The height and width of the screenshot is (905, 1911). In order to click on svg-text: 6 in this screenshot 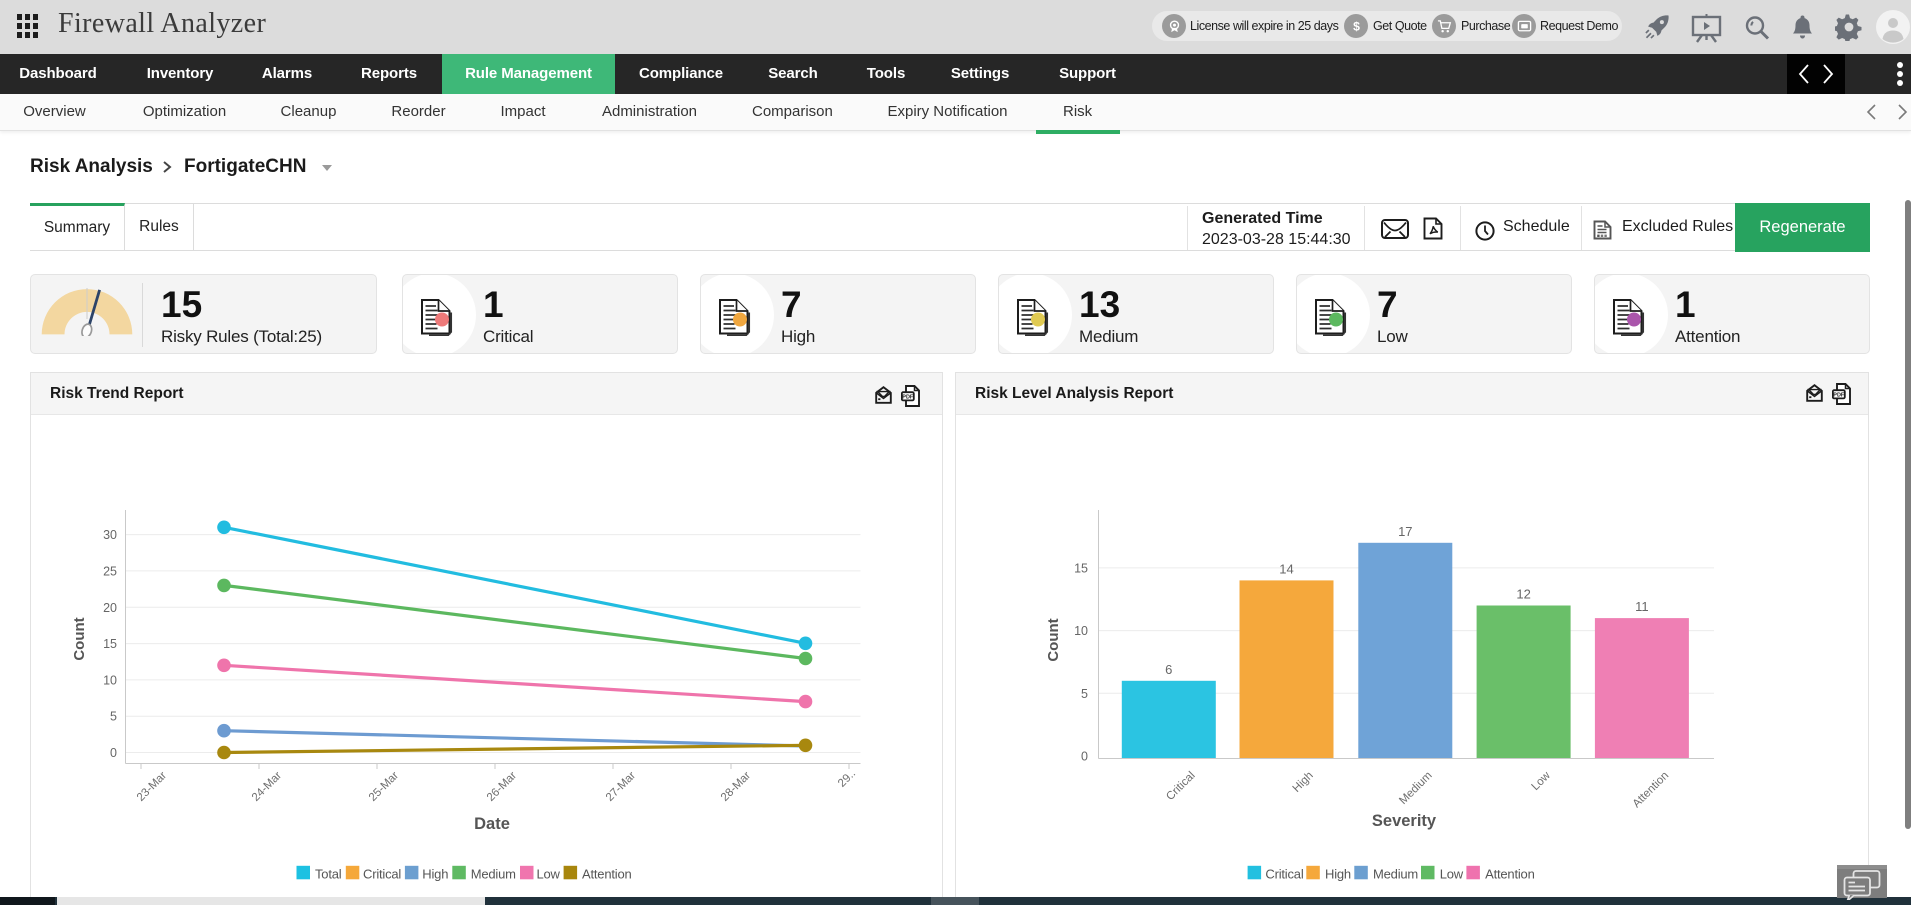, I will do `click(1168, 669)`.